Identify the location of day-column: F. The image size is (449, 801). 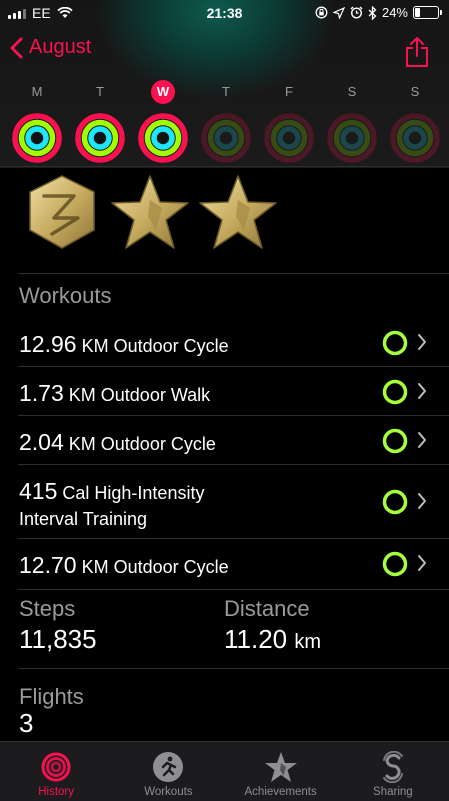
(289, 122).